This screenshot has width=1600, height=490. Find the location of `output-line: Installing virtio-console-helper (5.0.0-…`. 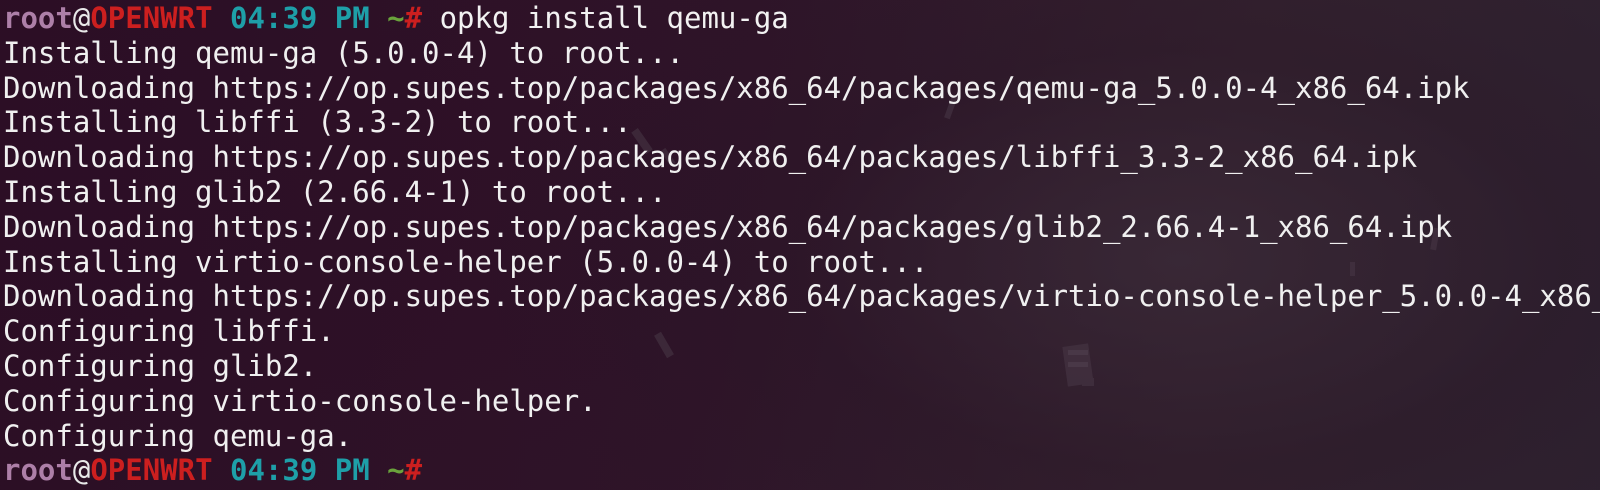

output-line: Installing virtio-console-helper (5.0.0-… is located at coordinates (466, 261).